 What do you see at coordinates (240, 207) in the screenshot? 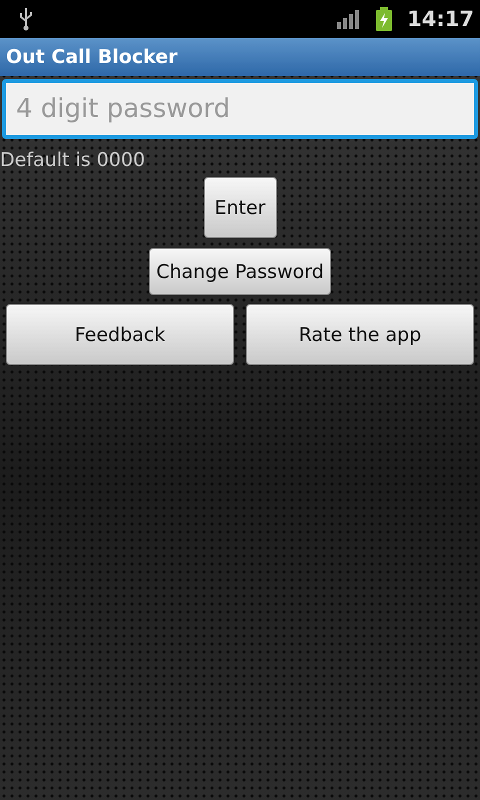
I see `action-button: Enter` at bounding box center [240, 207].